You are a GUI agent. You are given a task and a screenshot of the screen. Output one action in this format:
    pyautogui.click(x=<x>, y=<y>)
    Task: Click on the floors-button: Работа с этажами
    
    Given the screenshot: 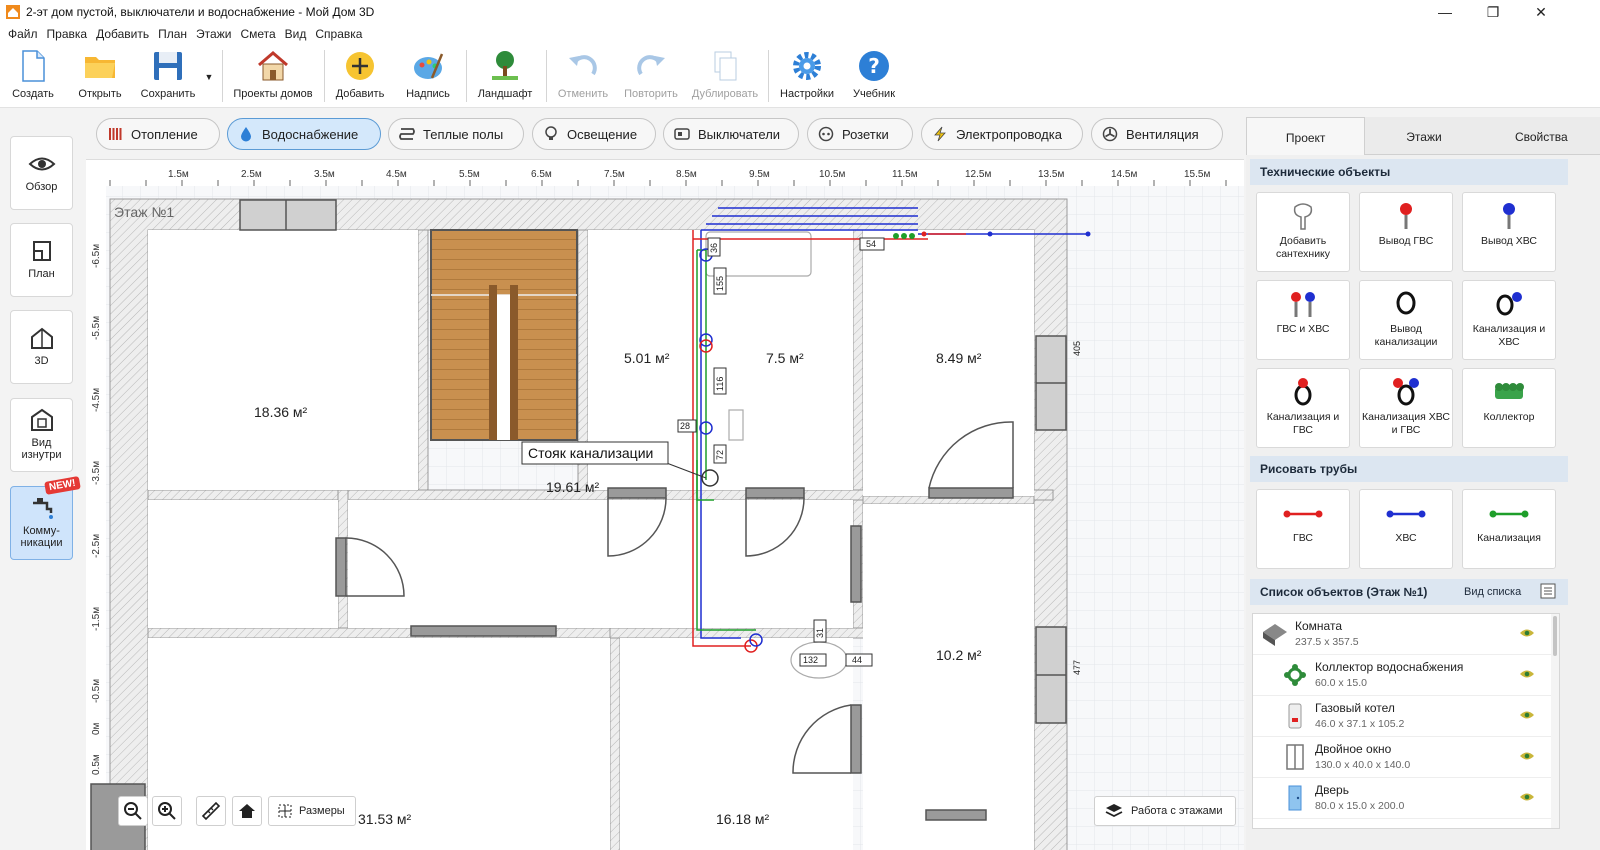 What is the action you would take?
    pyautogui.click(x=1165, y=811)
    